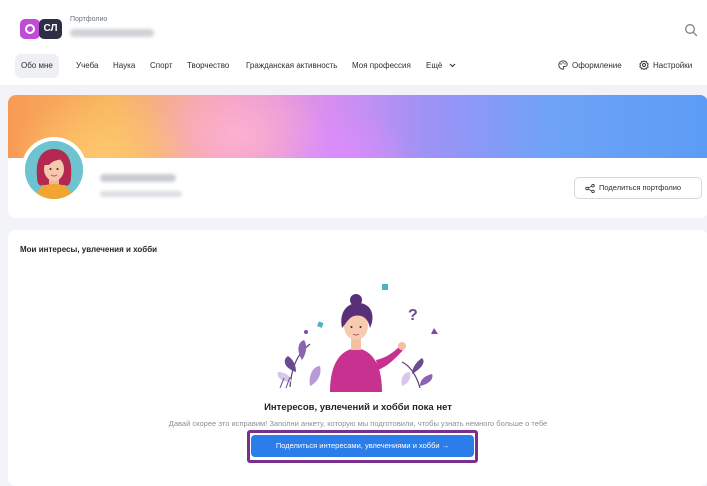  Describe the element at coordinates (673, 65) in the screenshot. I see `settings-label: Настройки` at that location.